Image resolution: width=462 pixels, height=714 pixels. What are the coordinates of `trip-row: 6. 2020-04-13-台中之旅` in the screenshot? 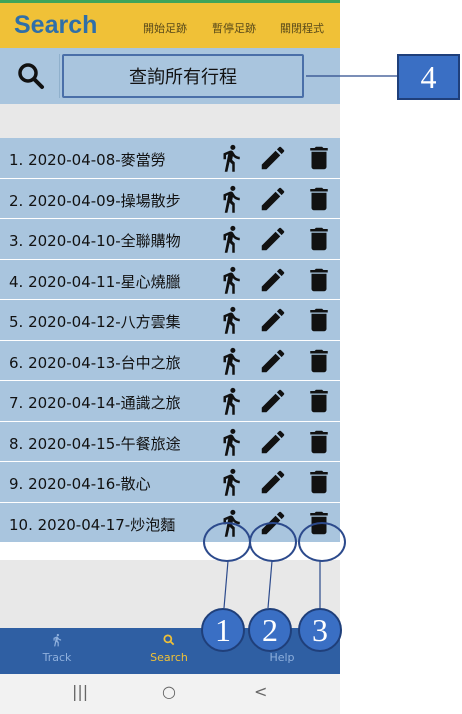 It's located at (170, 360).